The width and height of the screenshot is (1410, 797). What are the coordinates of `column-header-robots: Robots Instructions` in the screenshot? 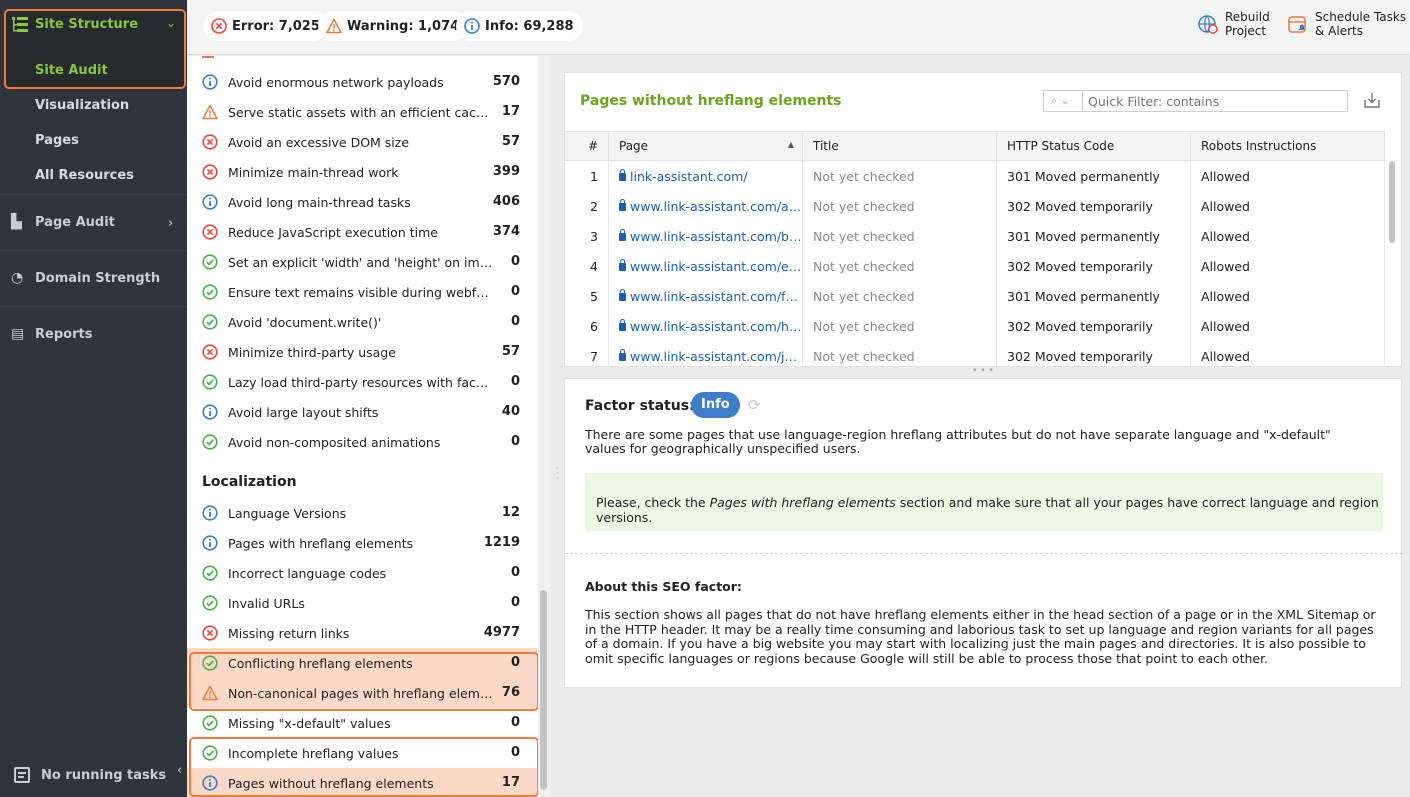 It's located at (1288, 146).